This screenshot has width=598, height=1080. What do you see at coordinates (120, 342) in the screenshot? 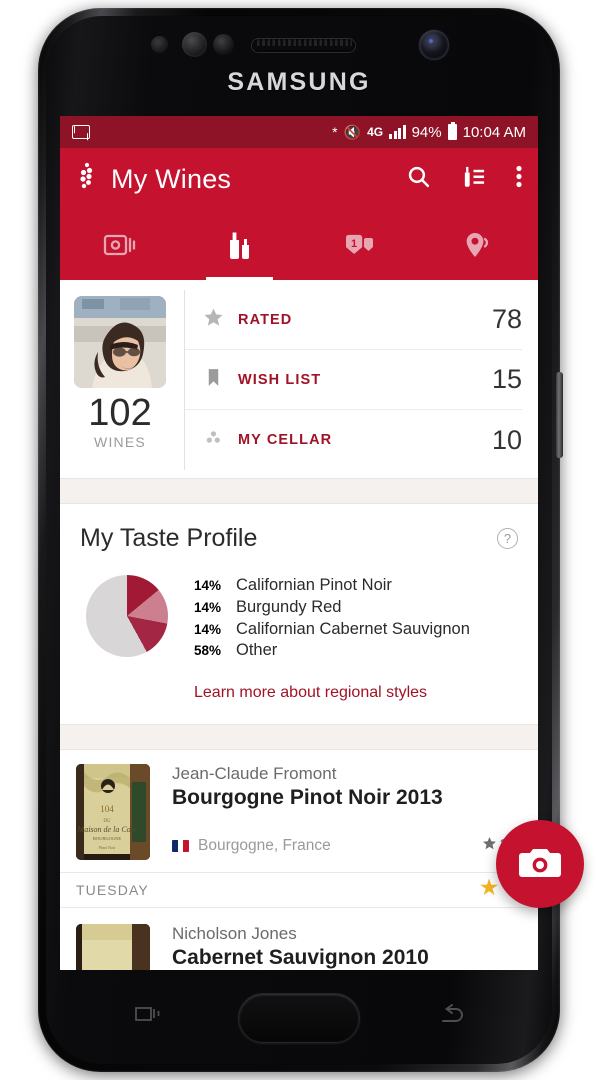
I see `user-avatar` at bounding box center [120, 342].